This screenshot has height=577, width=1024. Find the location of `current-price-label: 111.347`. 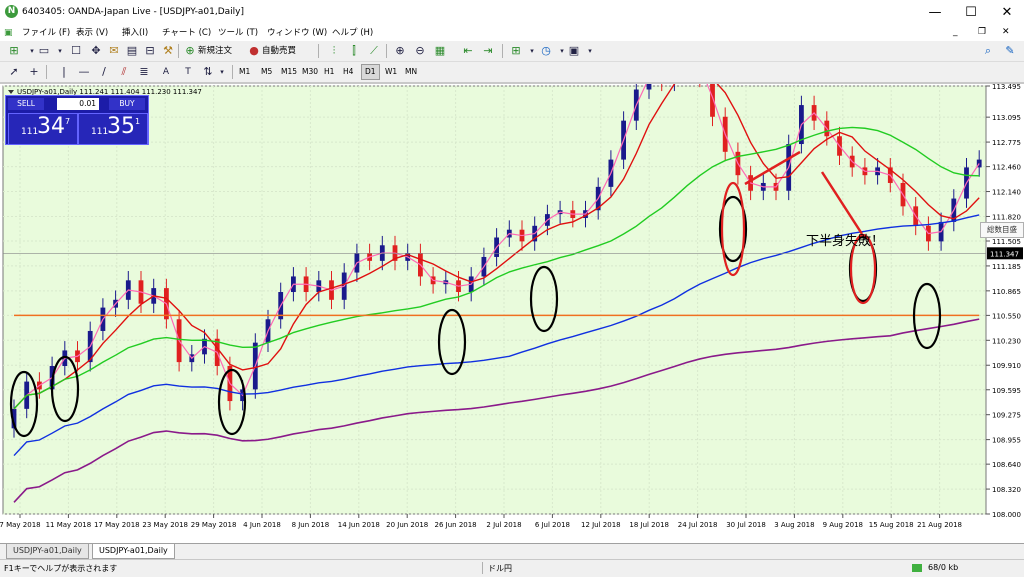

current-price-label: 111.347 is located at coordinates (1004, 254).